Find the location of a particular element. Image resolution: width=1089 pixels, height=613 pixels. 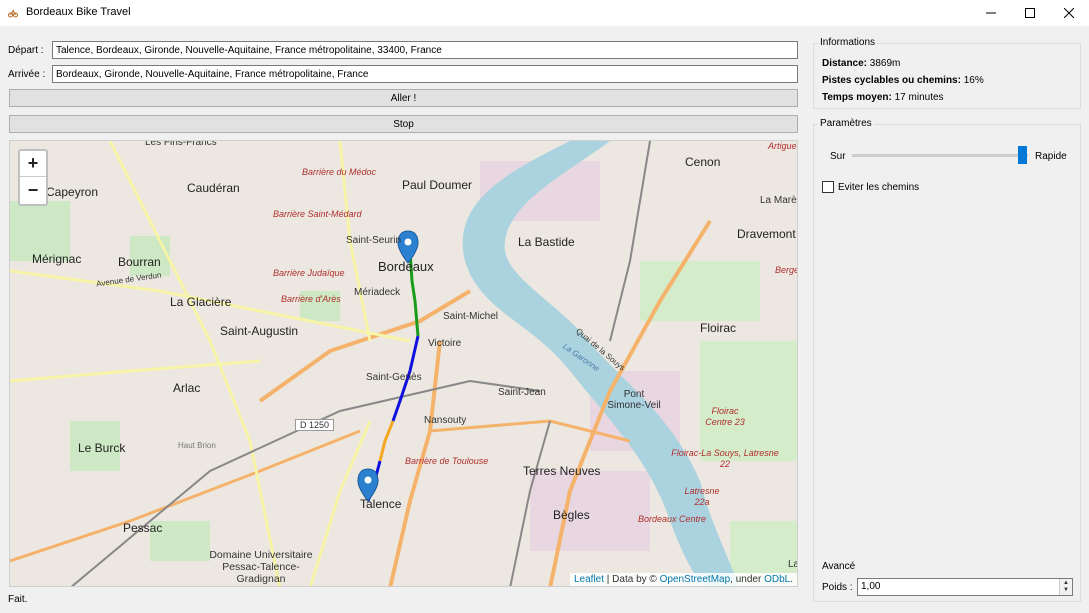

map-place-label: Pessac is located at coordinates (143, 528).